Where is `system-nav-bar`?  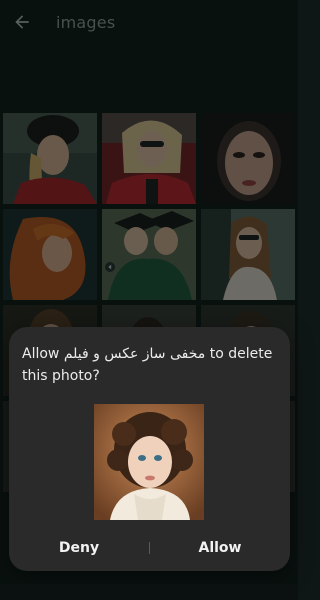
system-nav-bar is located at coordinates (149, 592).